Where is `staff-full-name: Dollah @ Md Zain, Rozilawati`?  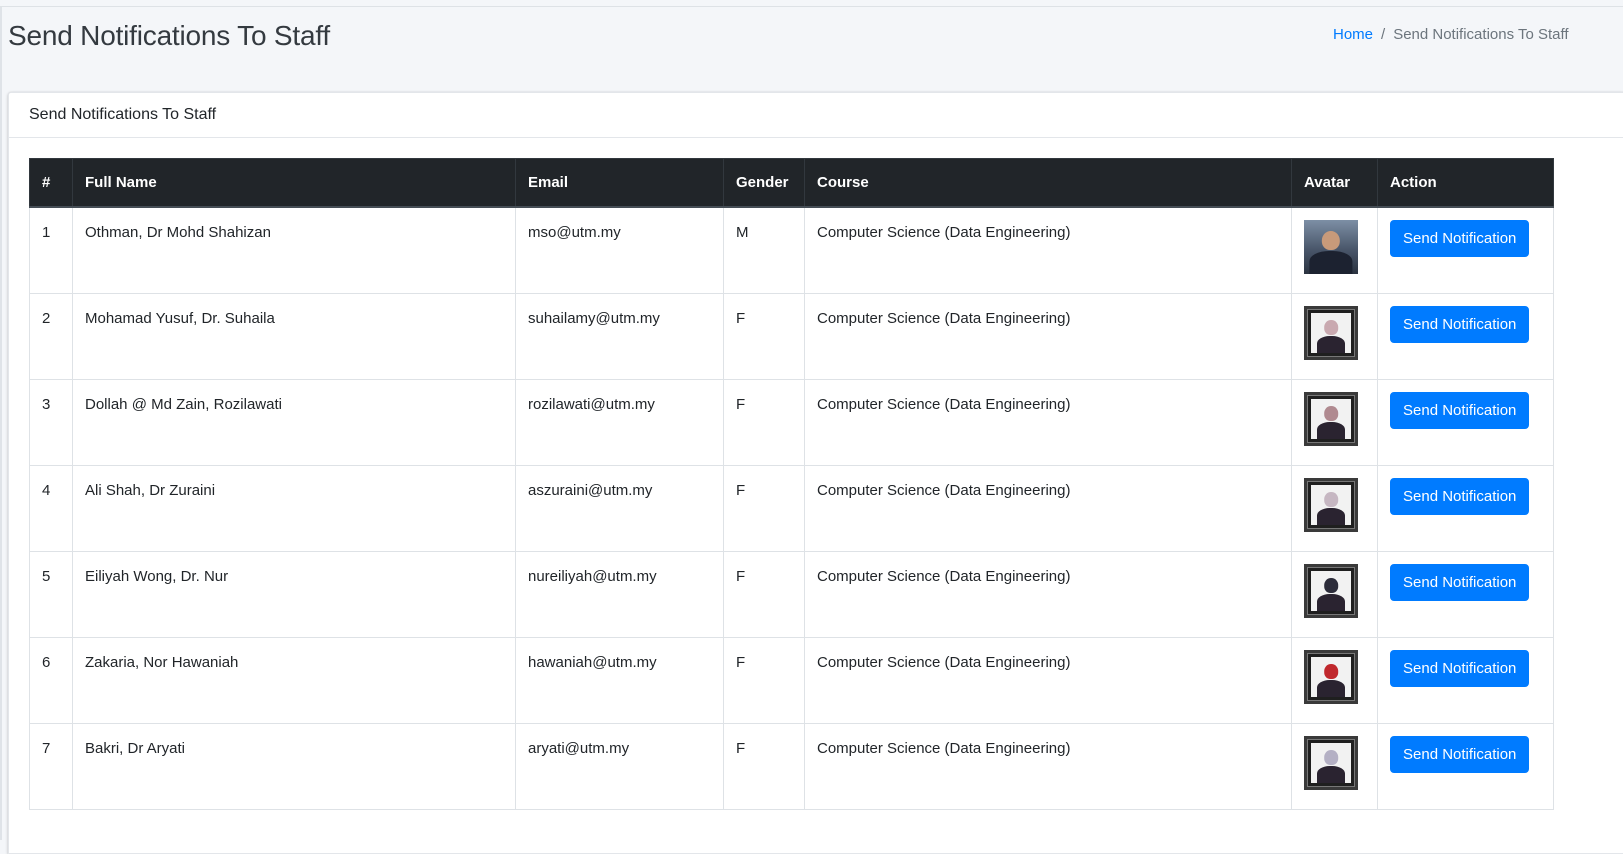 staff-full-name: Dollah @ Md Zain, Rozilawati is located at coordinates (183, 404).